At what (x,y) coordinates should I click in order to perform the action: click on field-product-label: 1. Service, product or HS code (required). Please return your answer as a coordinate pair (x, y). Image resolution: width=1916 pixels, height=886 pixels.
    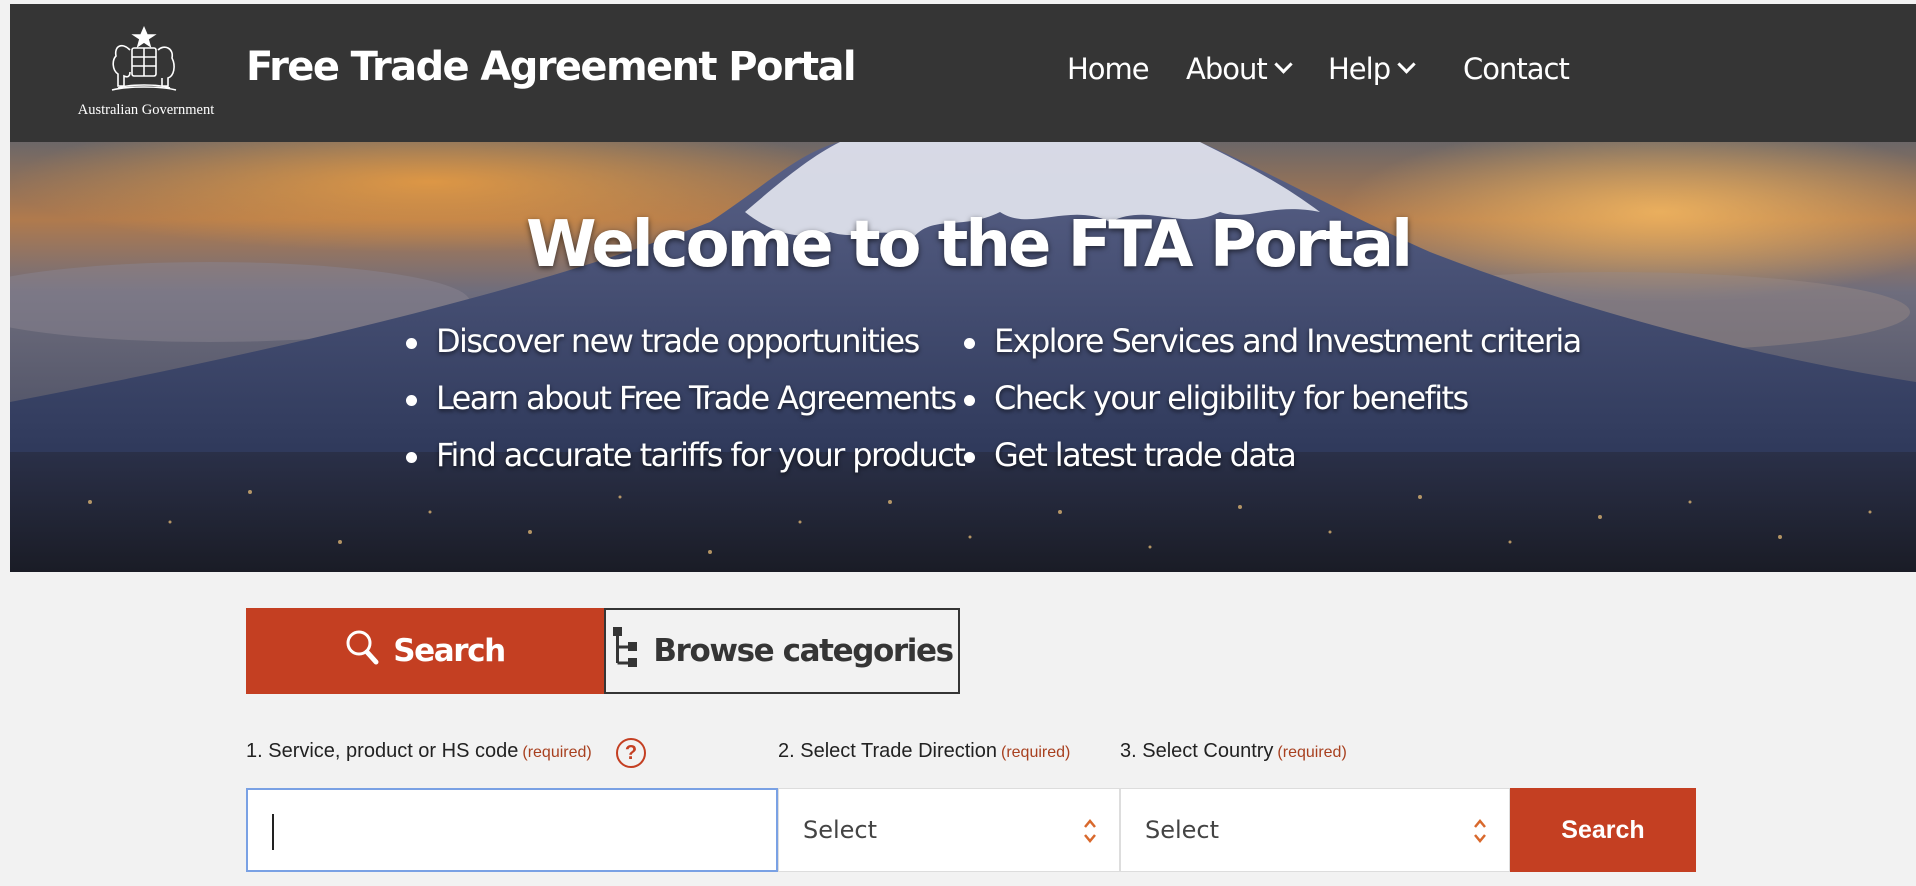
    Looking at the image, I should click on (419, 751).